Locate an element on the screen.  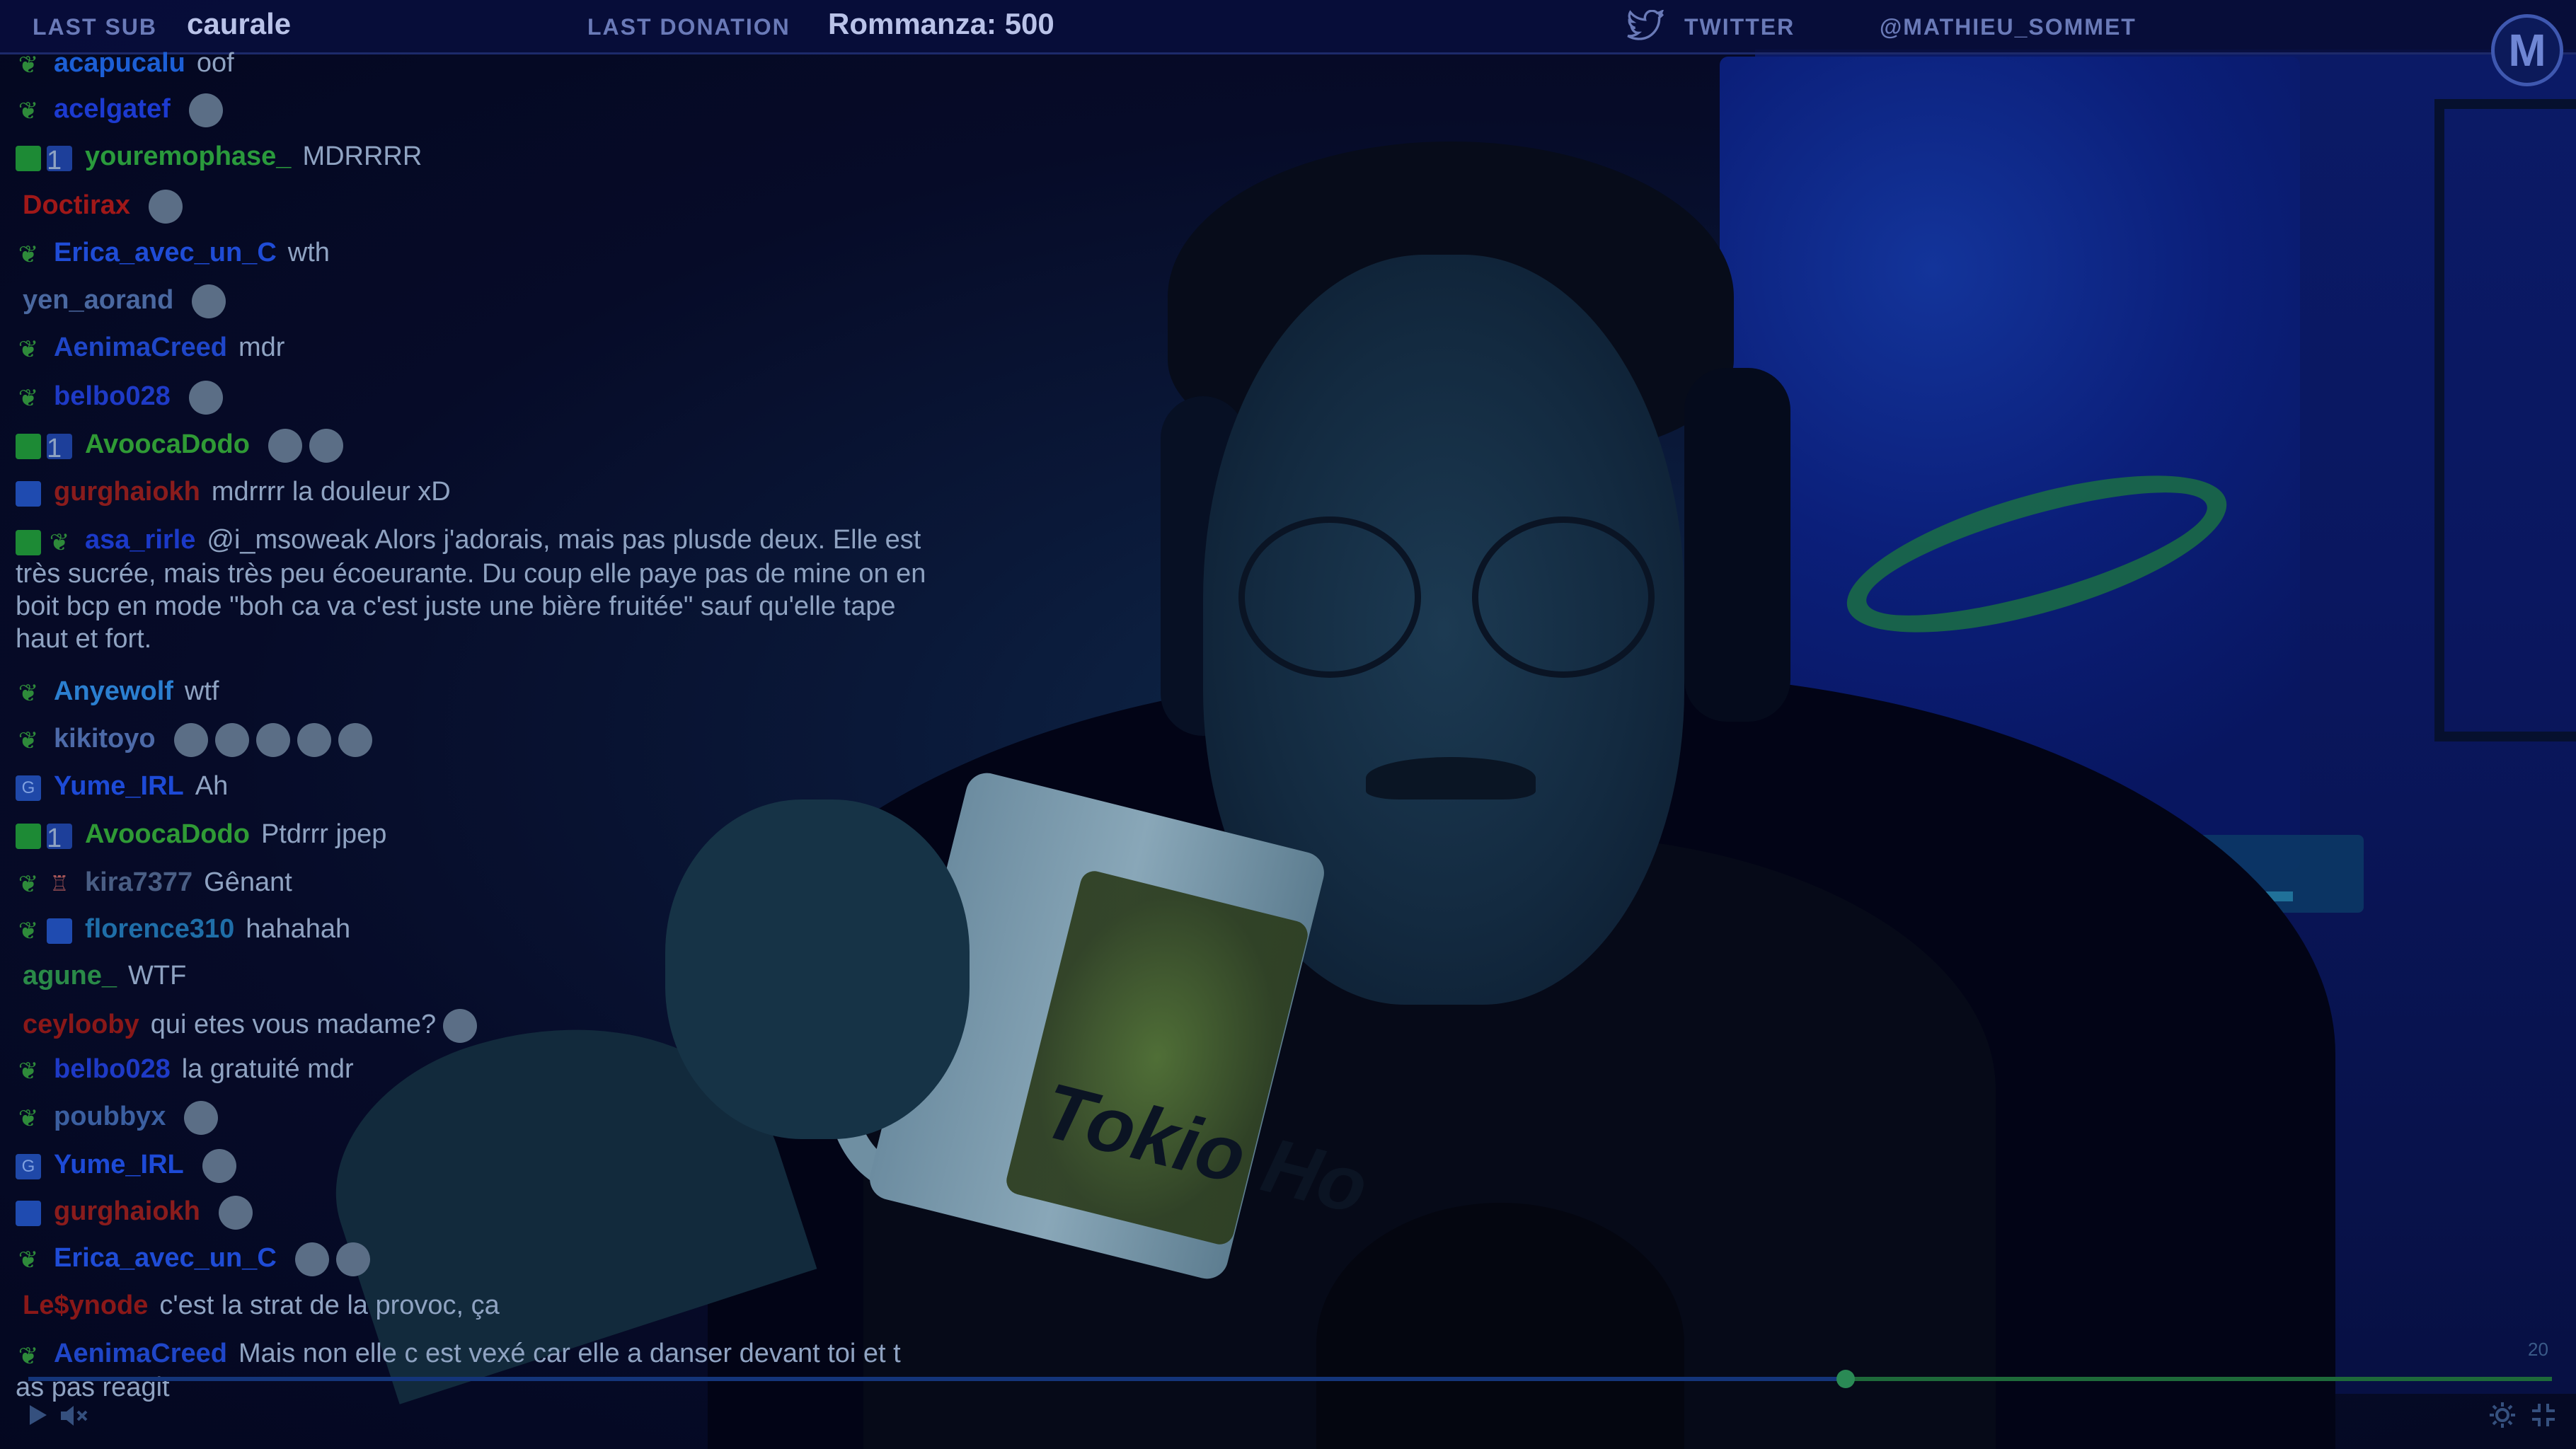
chat-message: G Yume_IRL Ah is located at coordinates (472, 786).